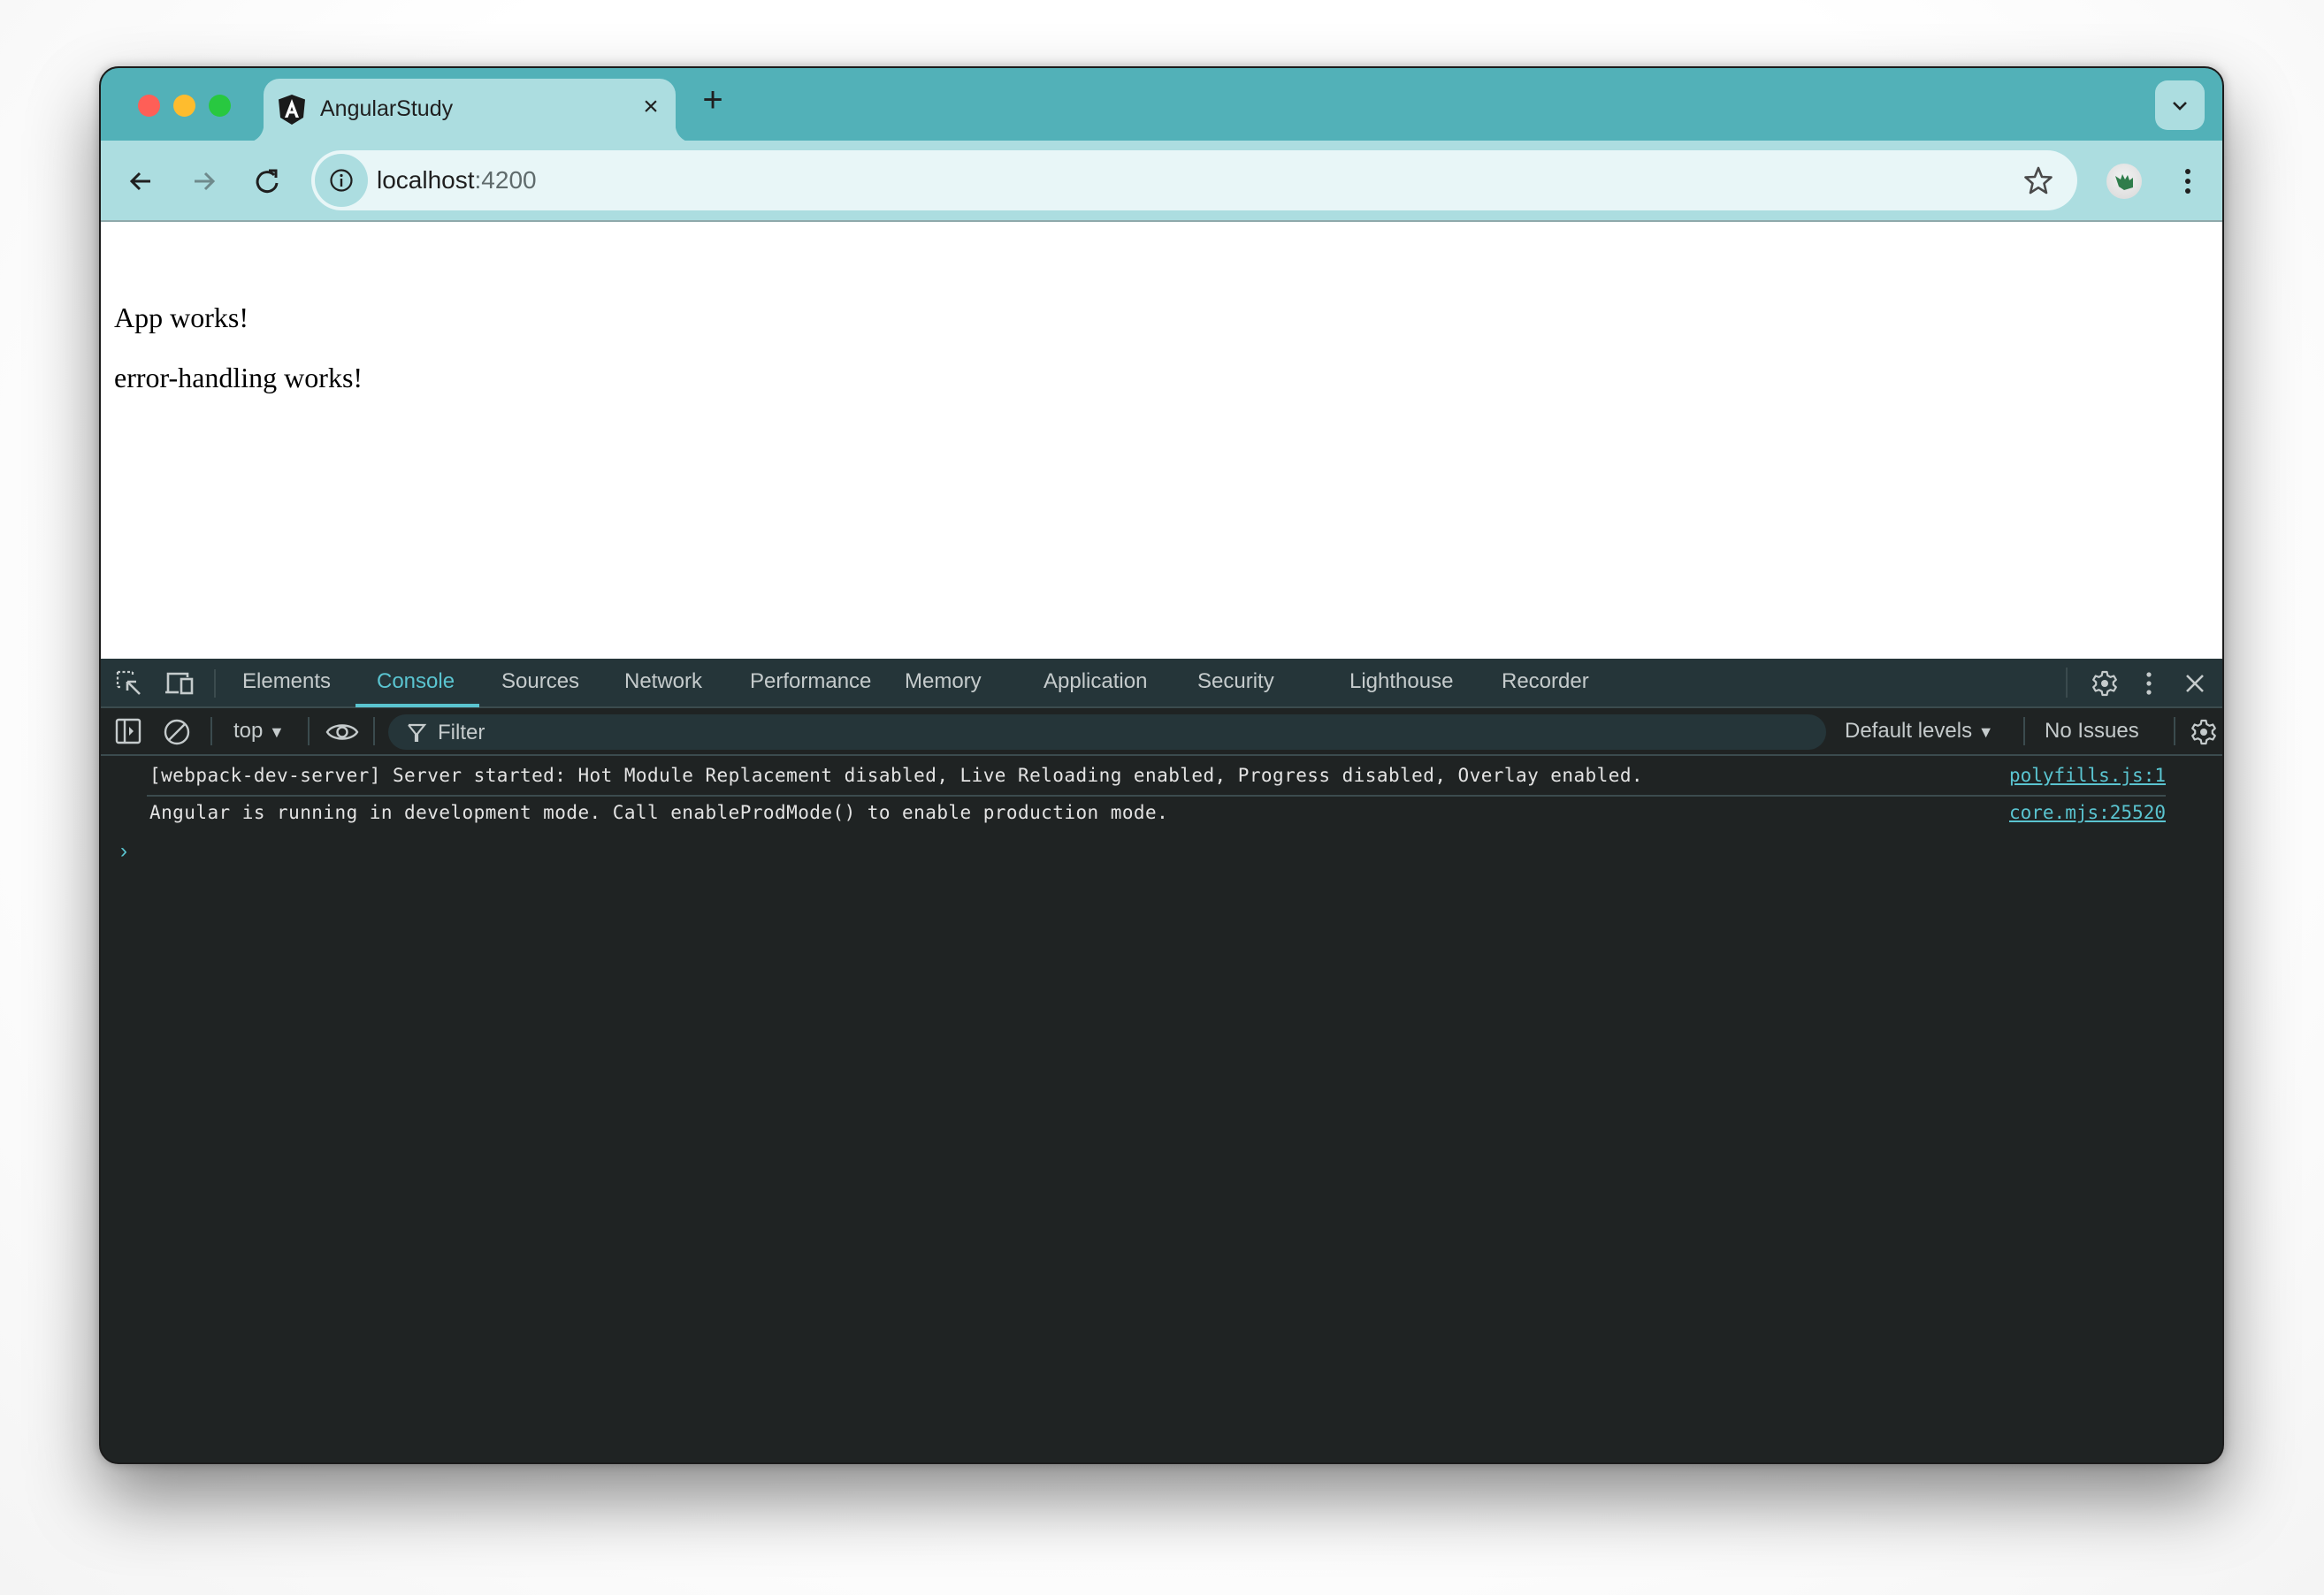  I want to click on info-icon, so click(341, 180).